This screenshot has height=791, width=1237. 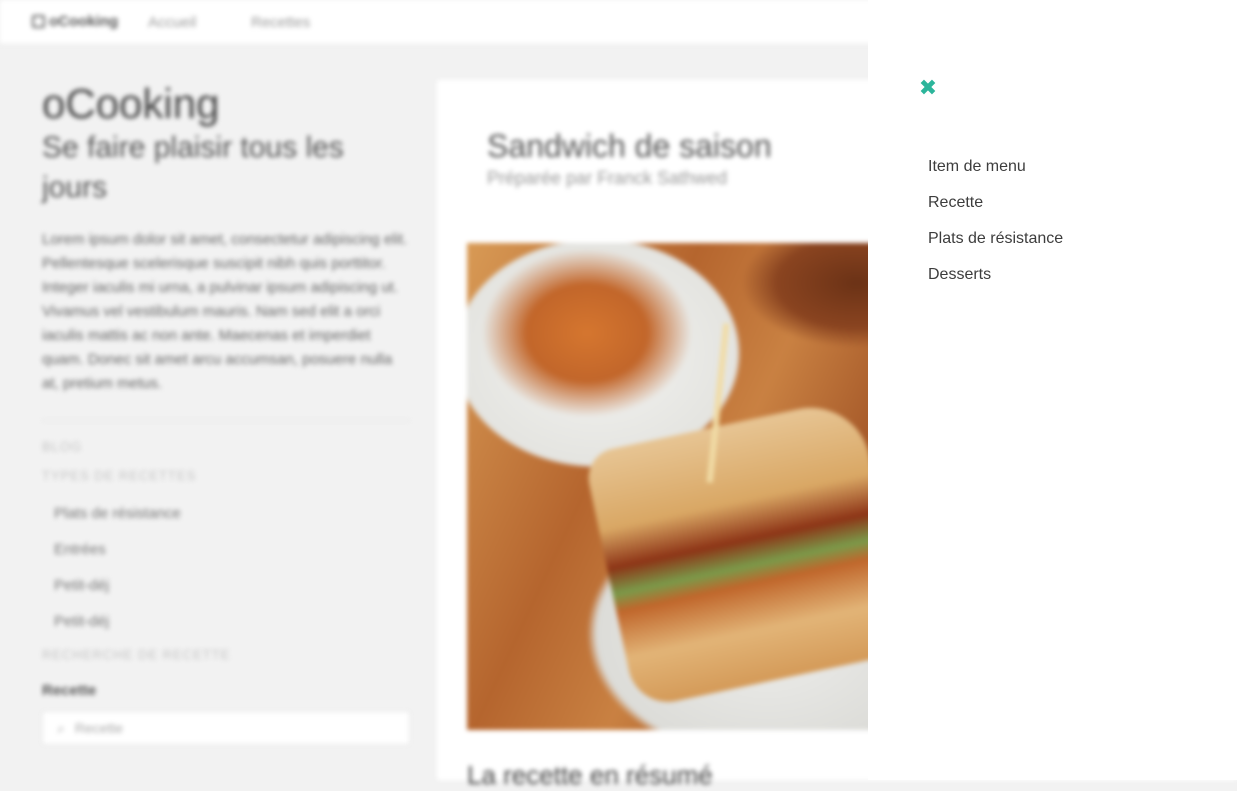 I want to click on drawer-menu-item: Recette, so click(x=995, y=209).